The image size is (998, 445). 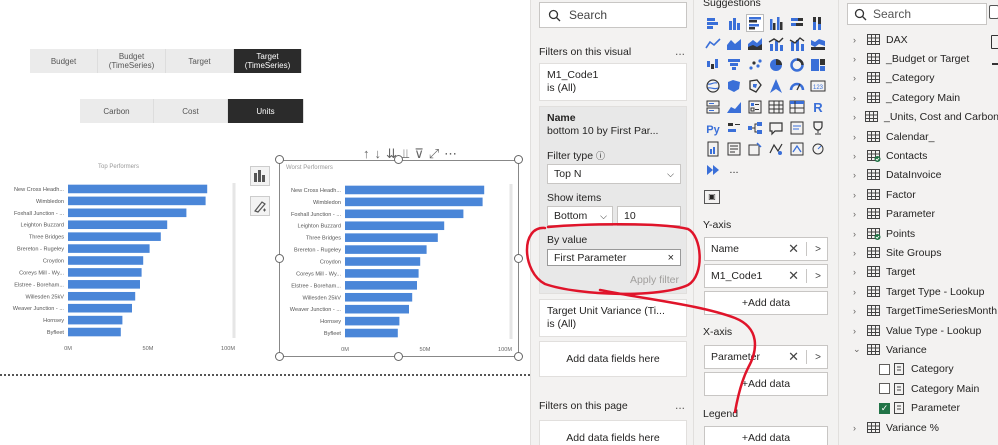 What do you see at coordinates (918, 233) in the screenshot?
I see `table-row-points: › Points` at bounding box center [918, 233].